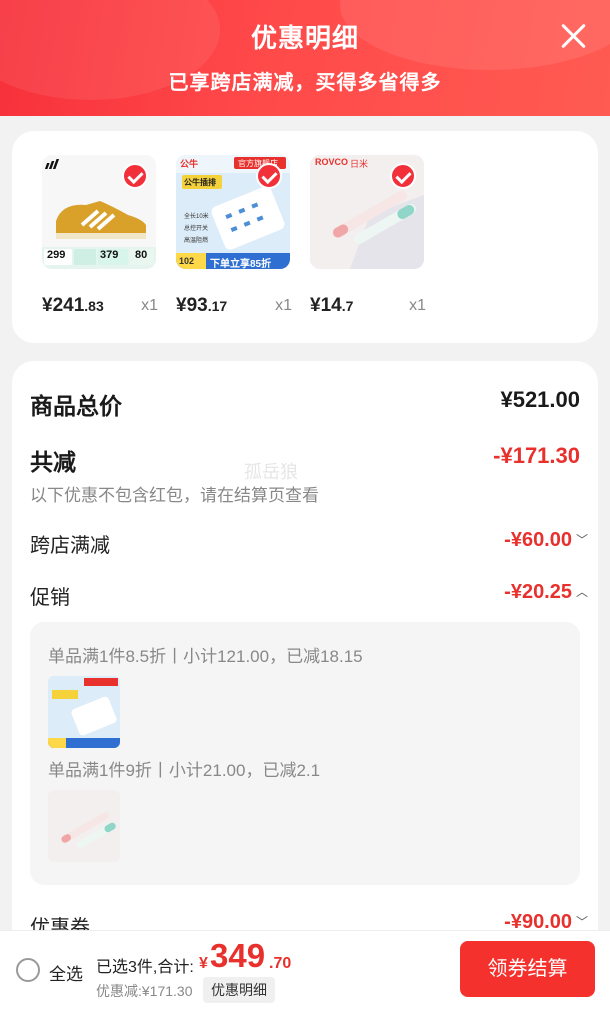  What do you see at coordinates (50, 598) in the screenshot?
I see `promotion-label: 促销` at bounding box center [50, 598].